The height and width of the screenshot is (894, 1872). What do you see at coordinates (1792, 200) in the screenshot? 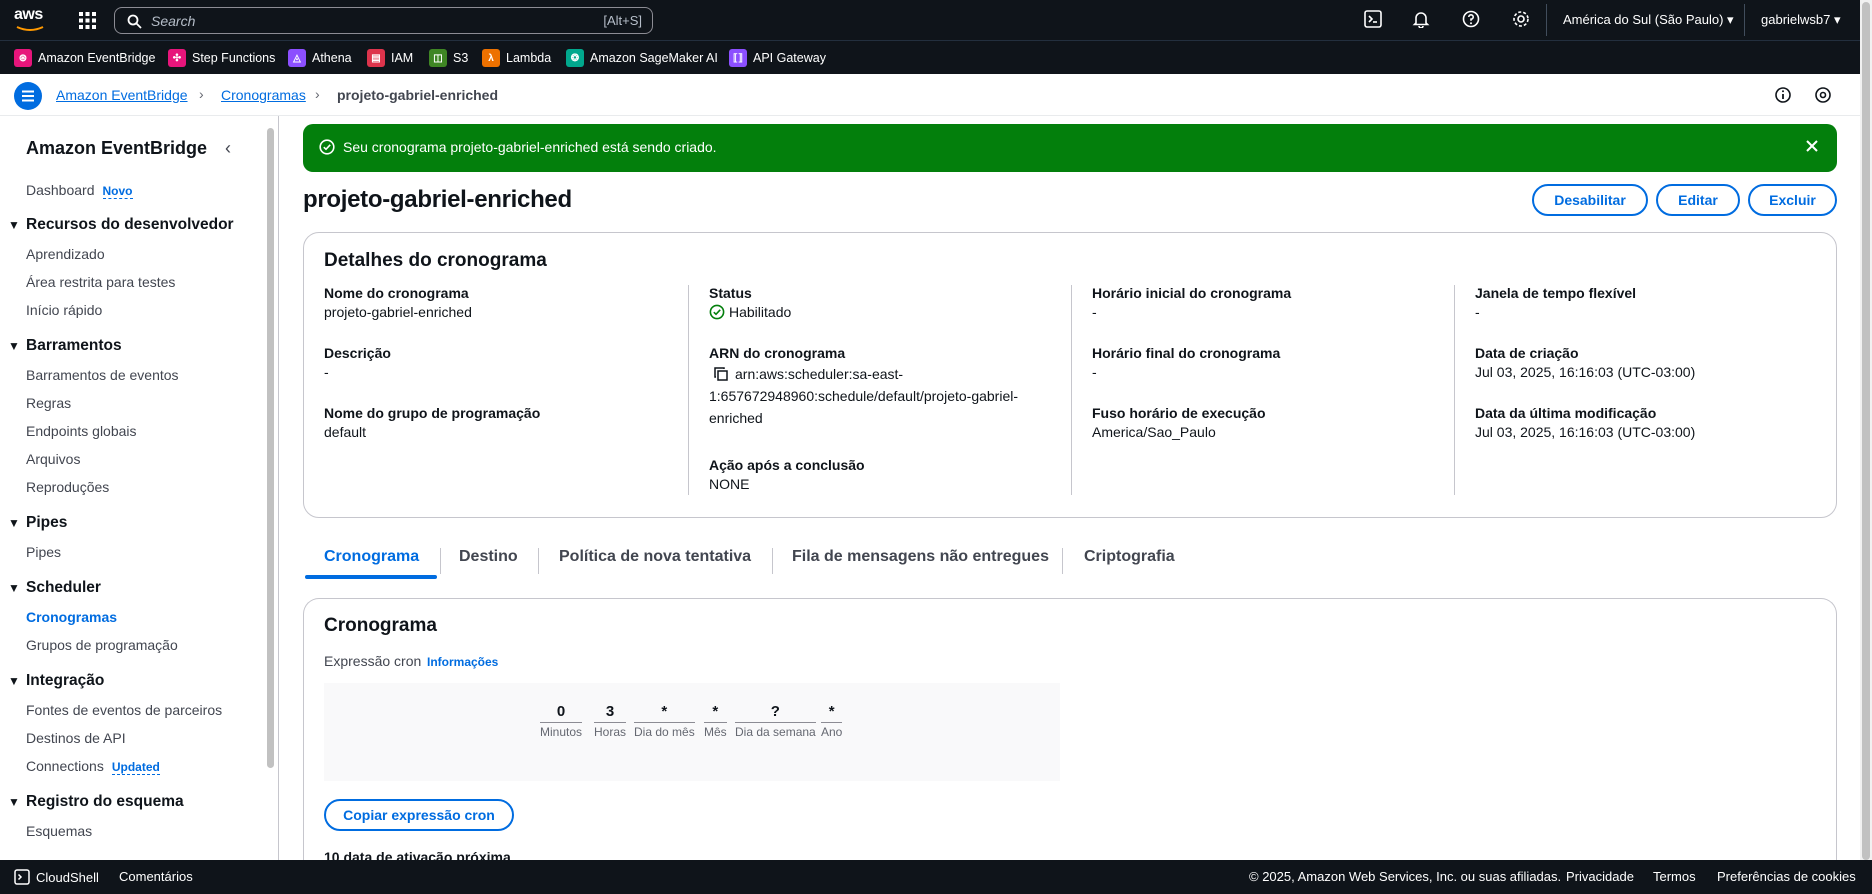
I see `delete-button: Excluir` at bounding box center [1792, 200].